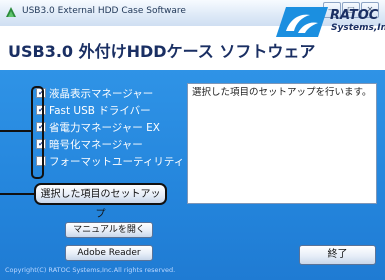 The width and height of the screenshot is (385, 280). I want to click on app-icon, so click(11, 12).